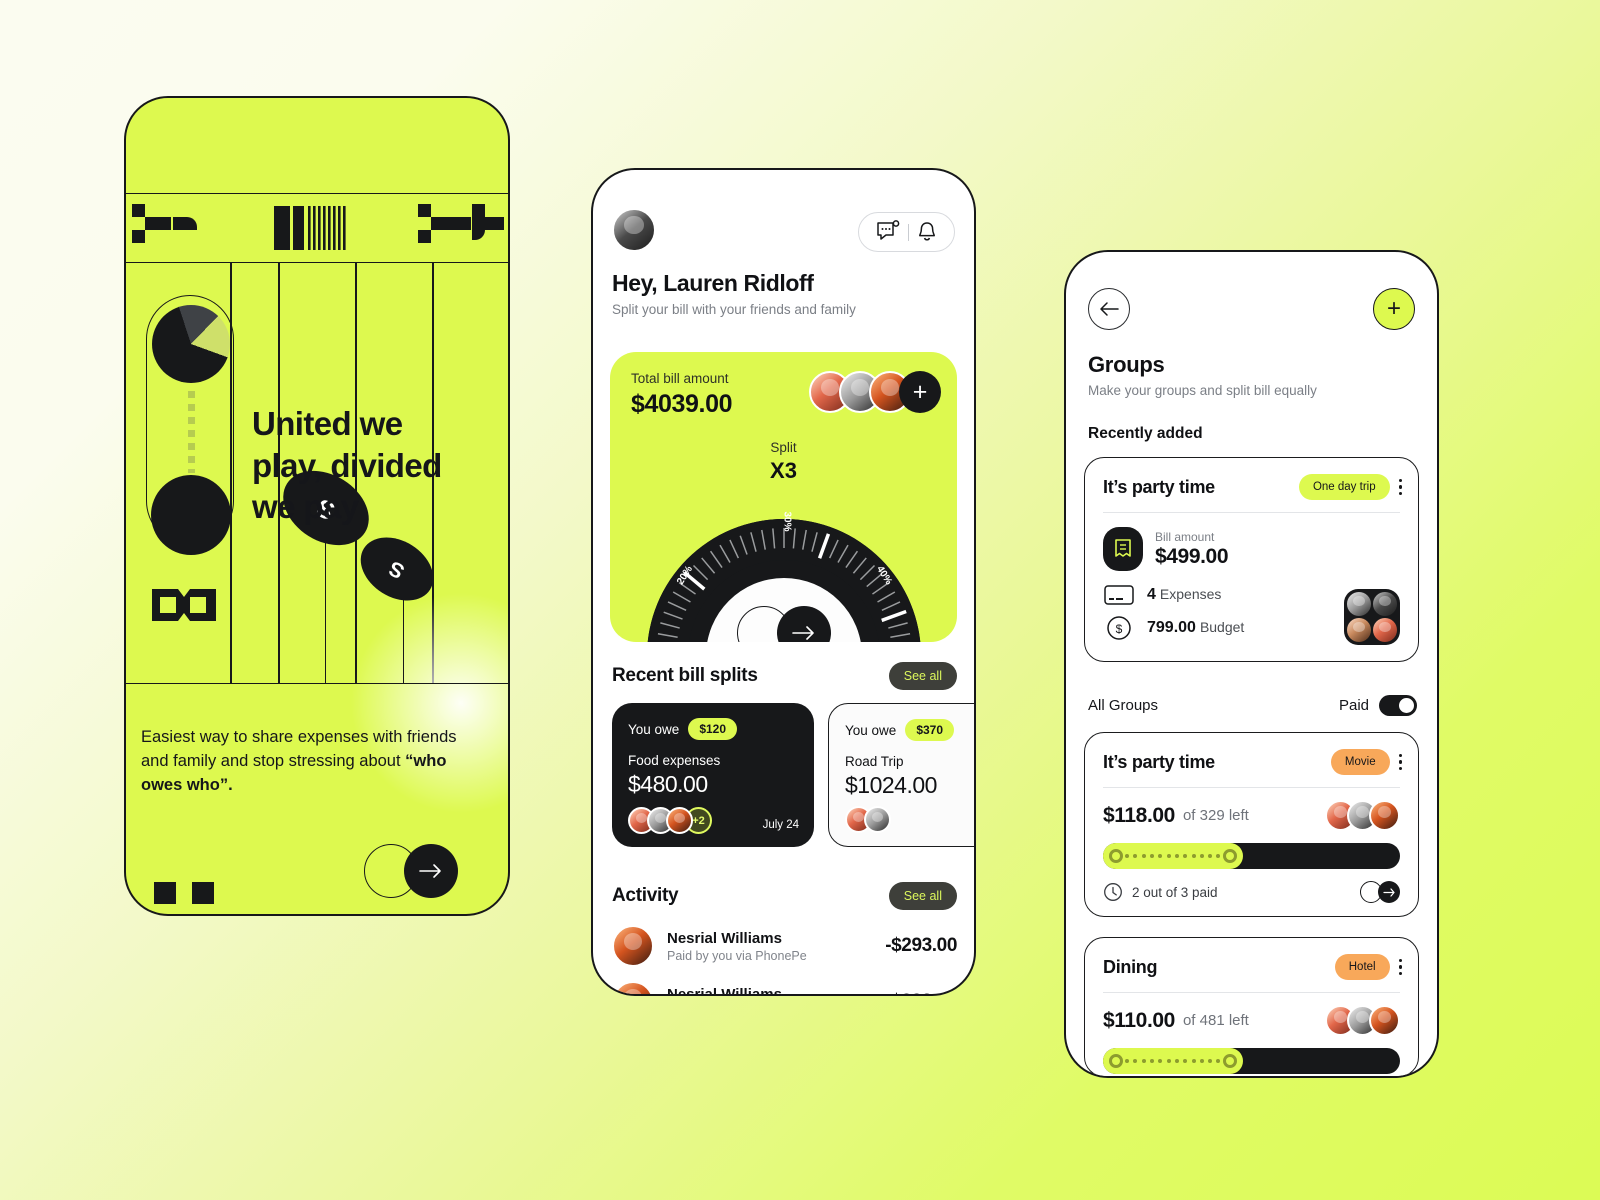 This screenshot has width=1600, height=1200. I want to click on split-participants, so click(868, 819).